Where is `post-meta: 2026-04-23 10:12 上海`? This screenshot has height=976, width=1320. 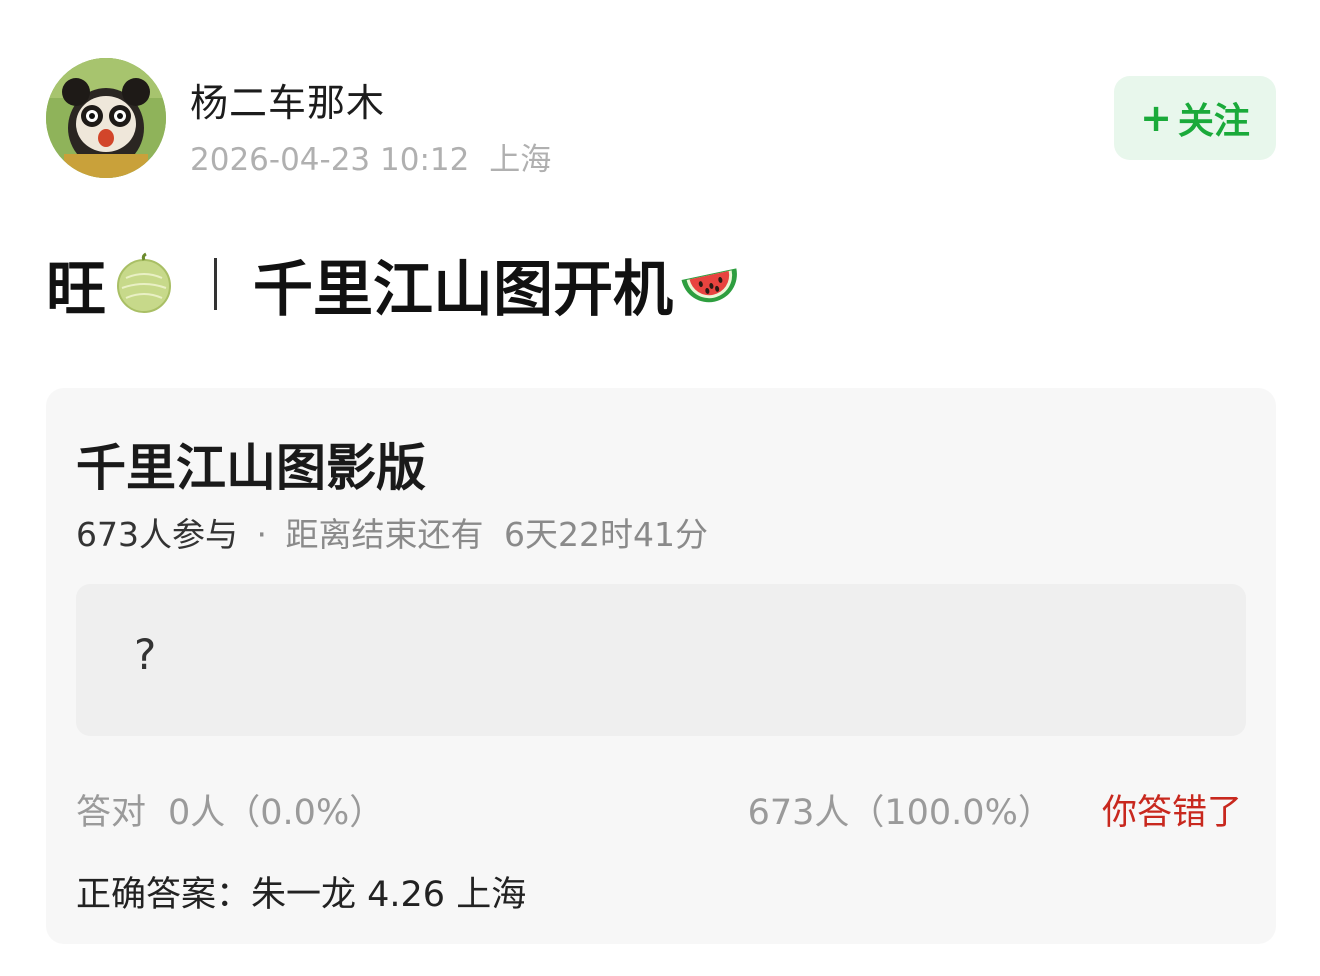 post-meta: 2026-04-23 10:12 上海 is located at coordinates (370, 156).